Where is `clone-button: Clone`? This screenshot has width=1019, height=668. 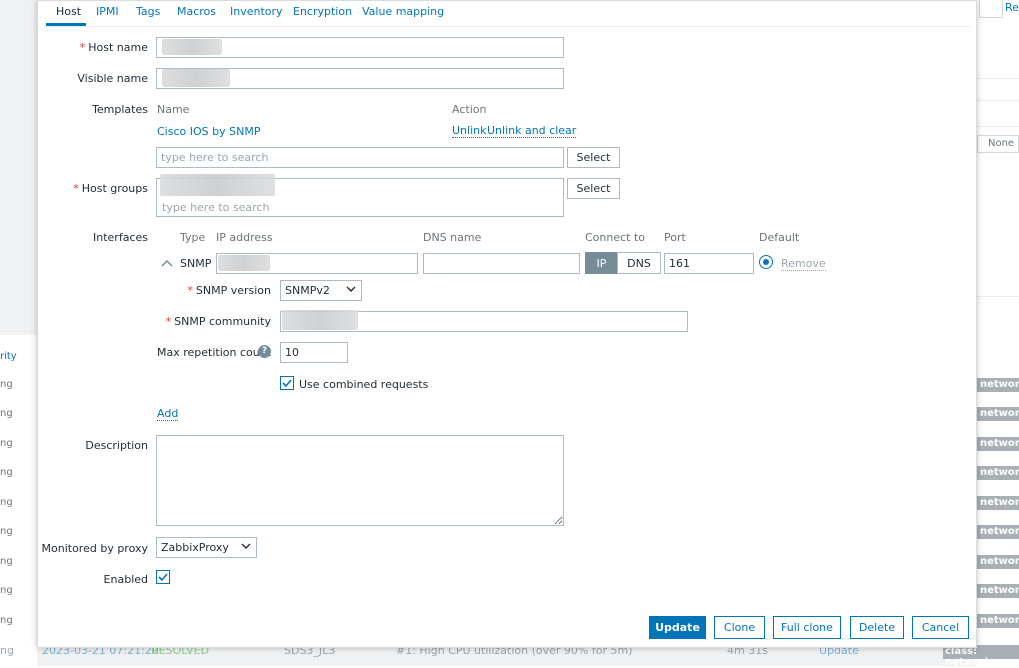 clone-button: Clone is located at coordinates (739, 627).